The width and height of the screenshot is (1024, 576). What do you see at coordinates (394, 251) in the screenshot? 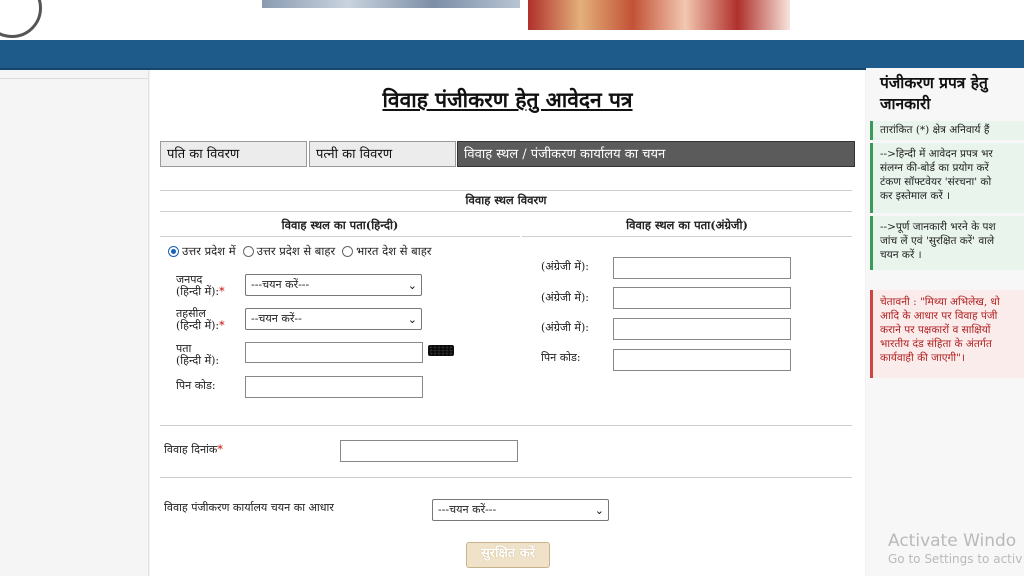
I see `radio-label: भारत देश से बाहर` at bounding box center [394, 251].